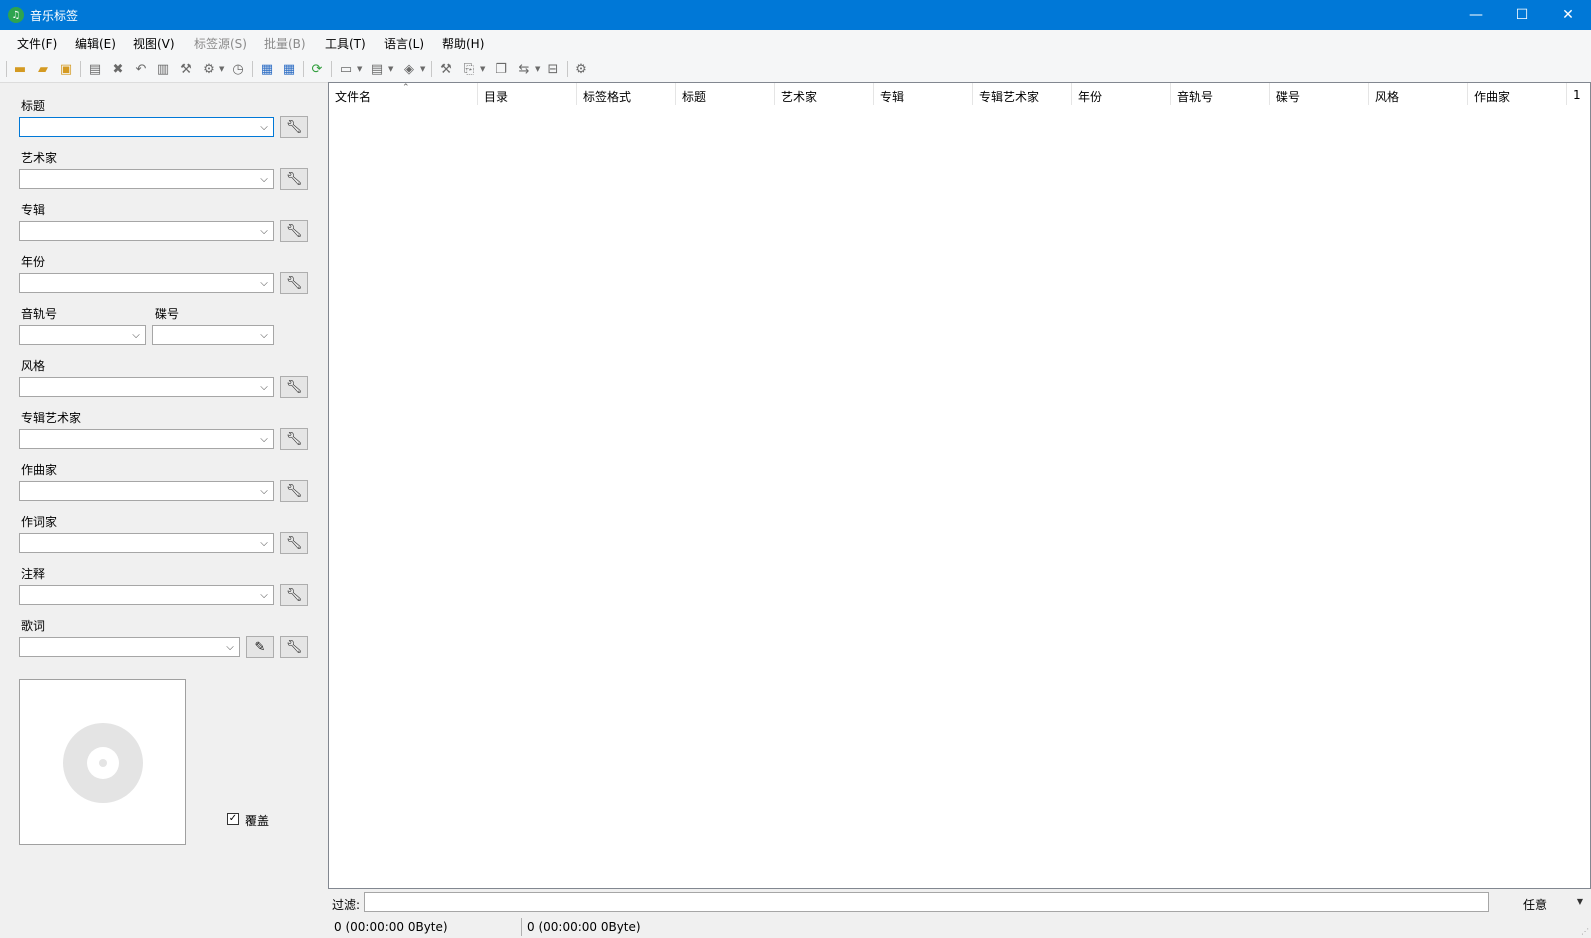  What do you see at coordinates (146, 491) in the screenshot?
I see `composer-combo: ⌵` at bounding box center [146, 491].